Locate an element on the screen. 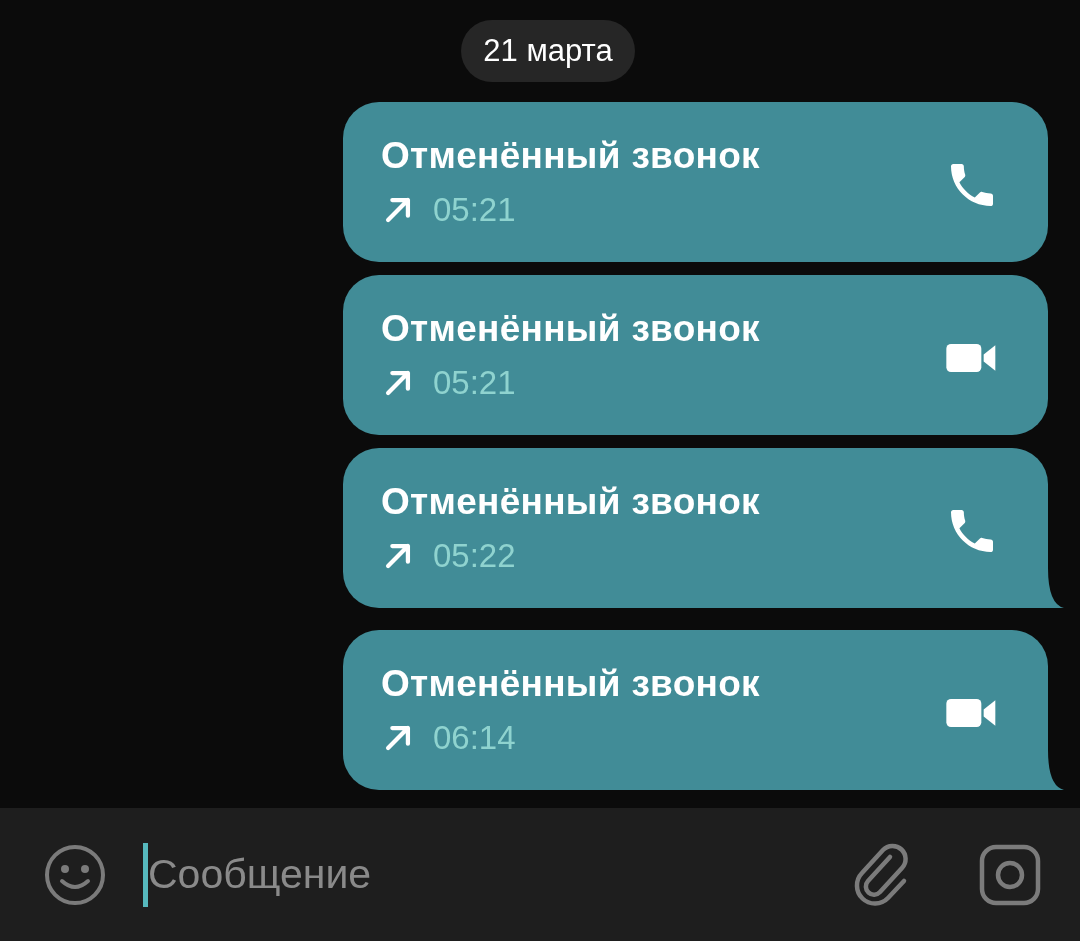 This screenshot has height=941, width=1080. message-time: 06:14 is located at coordinates (474, 738).